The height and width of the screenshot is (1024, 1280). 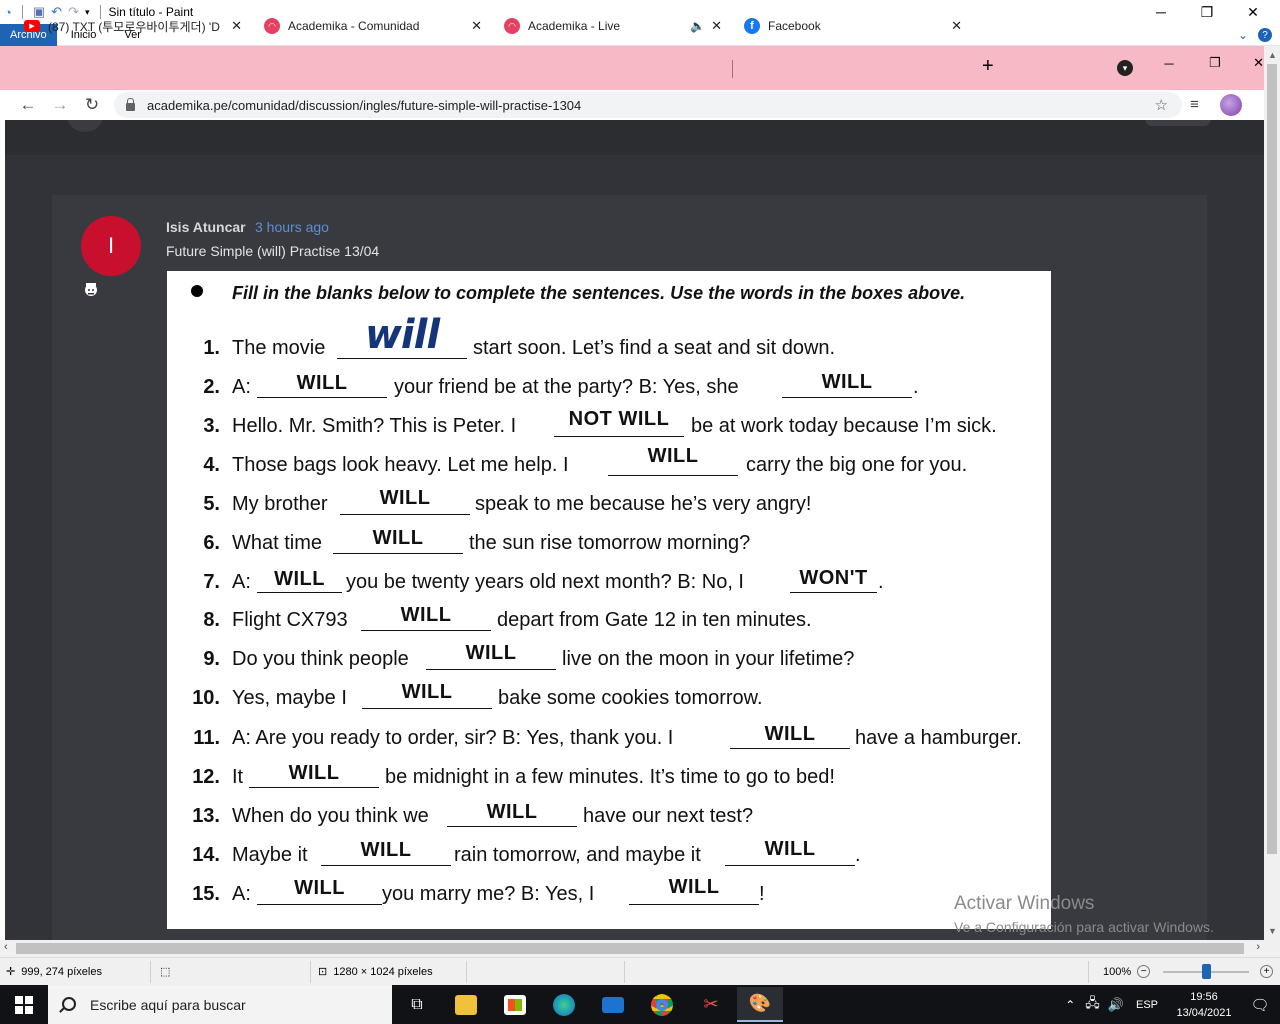 What do you see at coordinates (1272, 931) in the screenshot?
I see `scroll-down-icon: ▼` at bounding box center [1272, 931].